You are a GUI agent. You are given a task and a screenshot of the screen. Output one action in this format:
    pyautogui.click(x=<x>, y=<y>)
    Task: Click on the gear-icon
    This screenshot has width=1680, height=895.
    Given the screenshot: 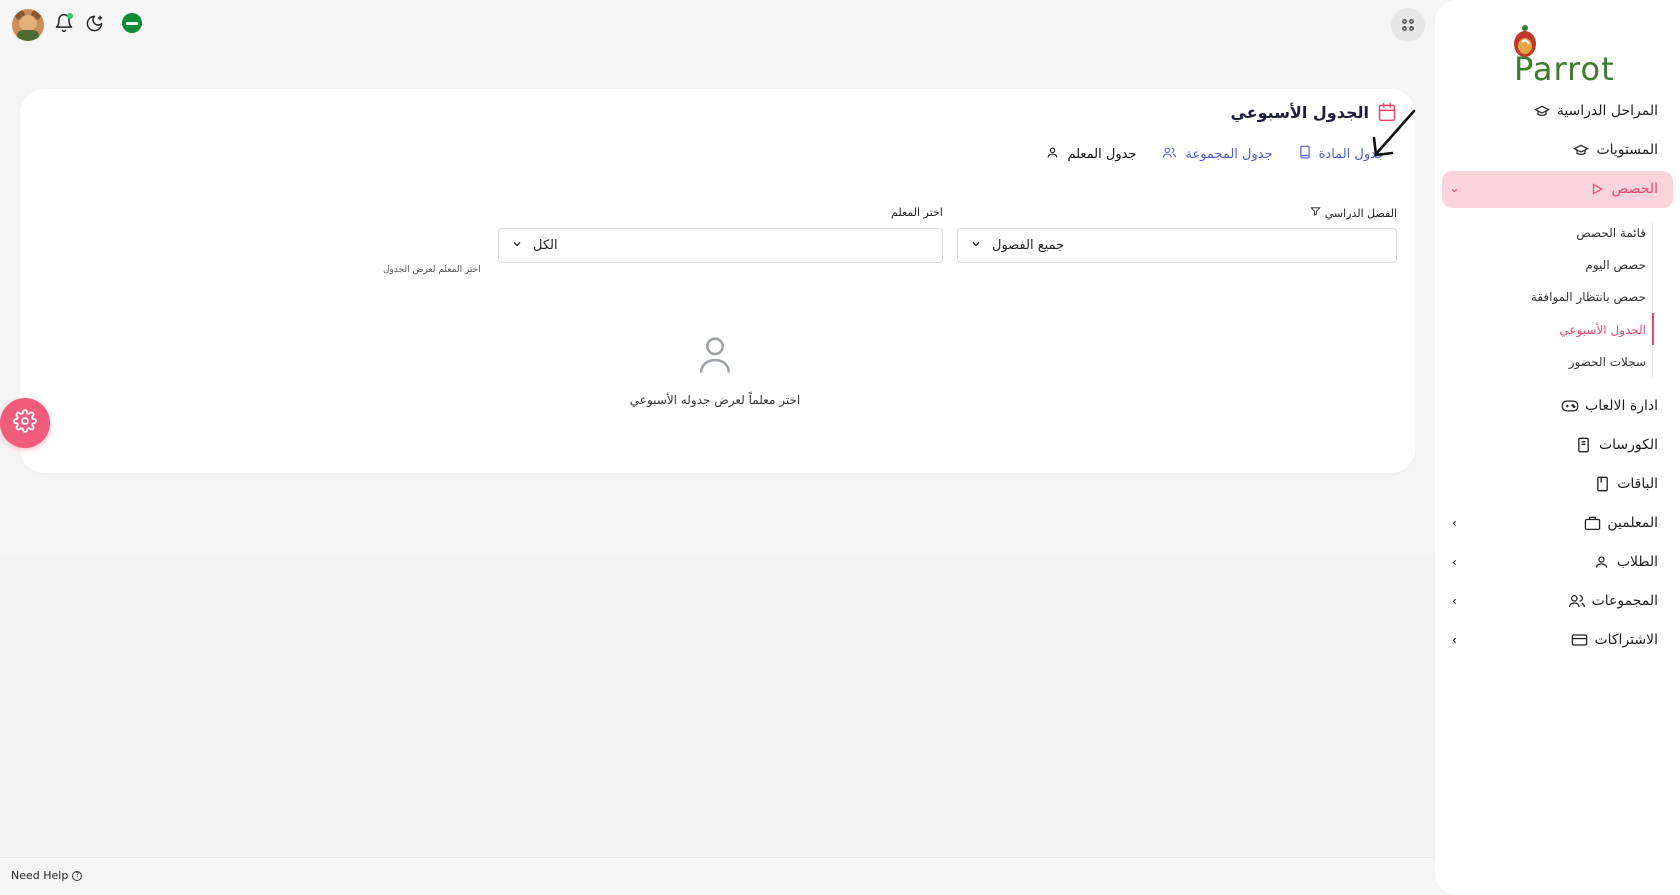 What is the action you would take?
    pyautogui.click(x=25, y=423)
    